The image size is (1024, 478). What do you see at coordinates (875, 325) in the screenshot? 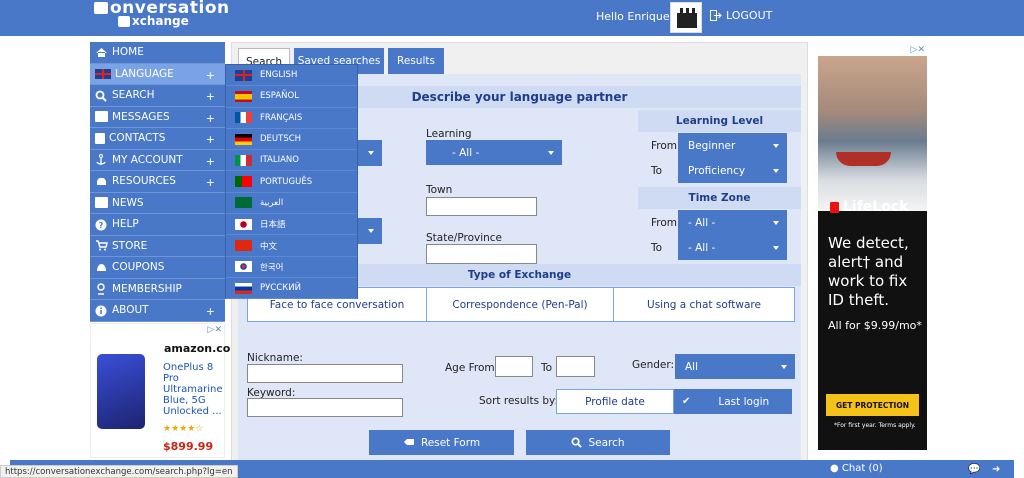
I see `ad-price: All for $9.99/mo*` at bounding box center [875, 325].